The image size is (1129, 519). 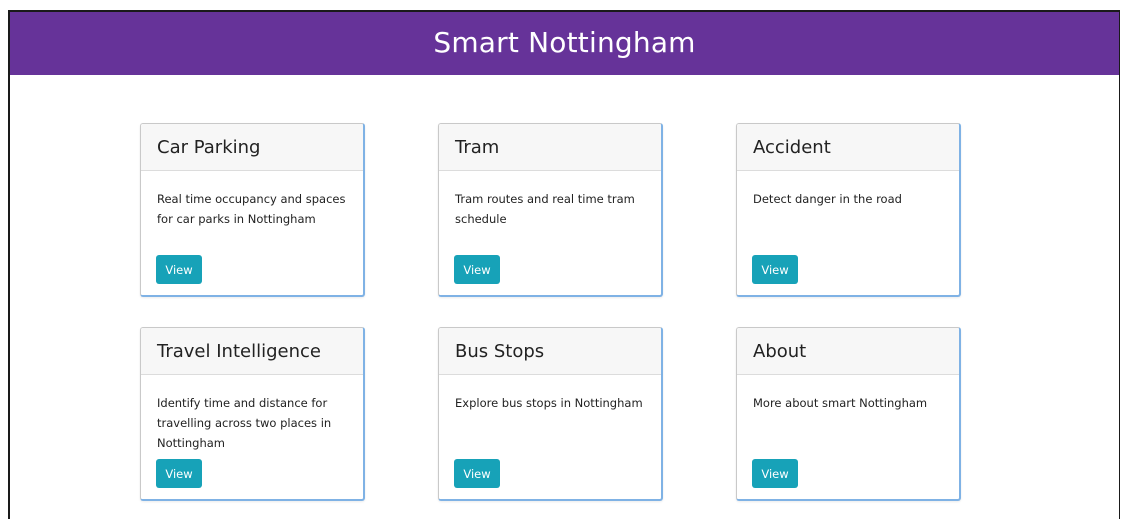 I want to click on card-title: About, so click(x=780, y=351).